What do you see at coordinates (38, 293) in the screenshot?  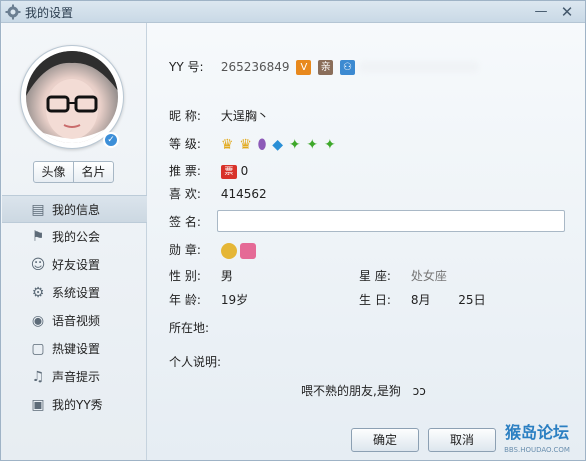 I see `gear-icon: ⚙` at bounding box center [38, 293].